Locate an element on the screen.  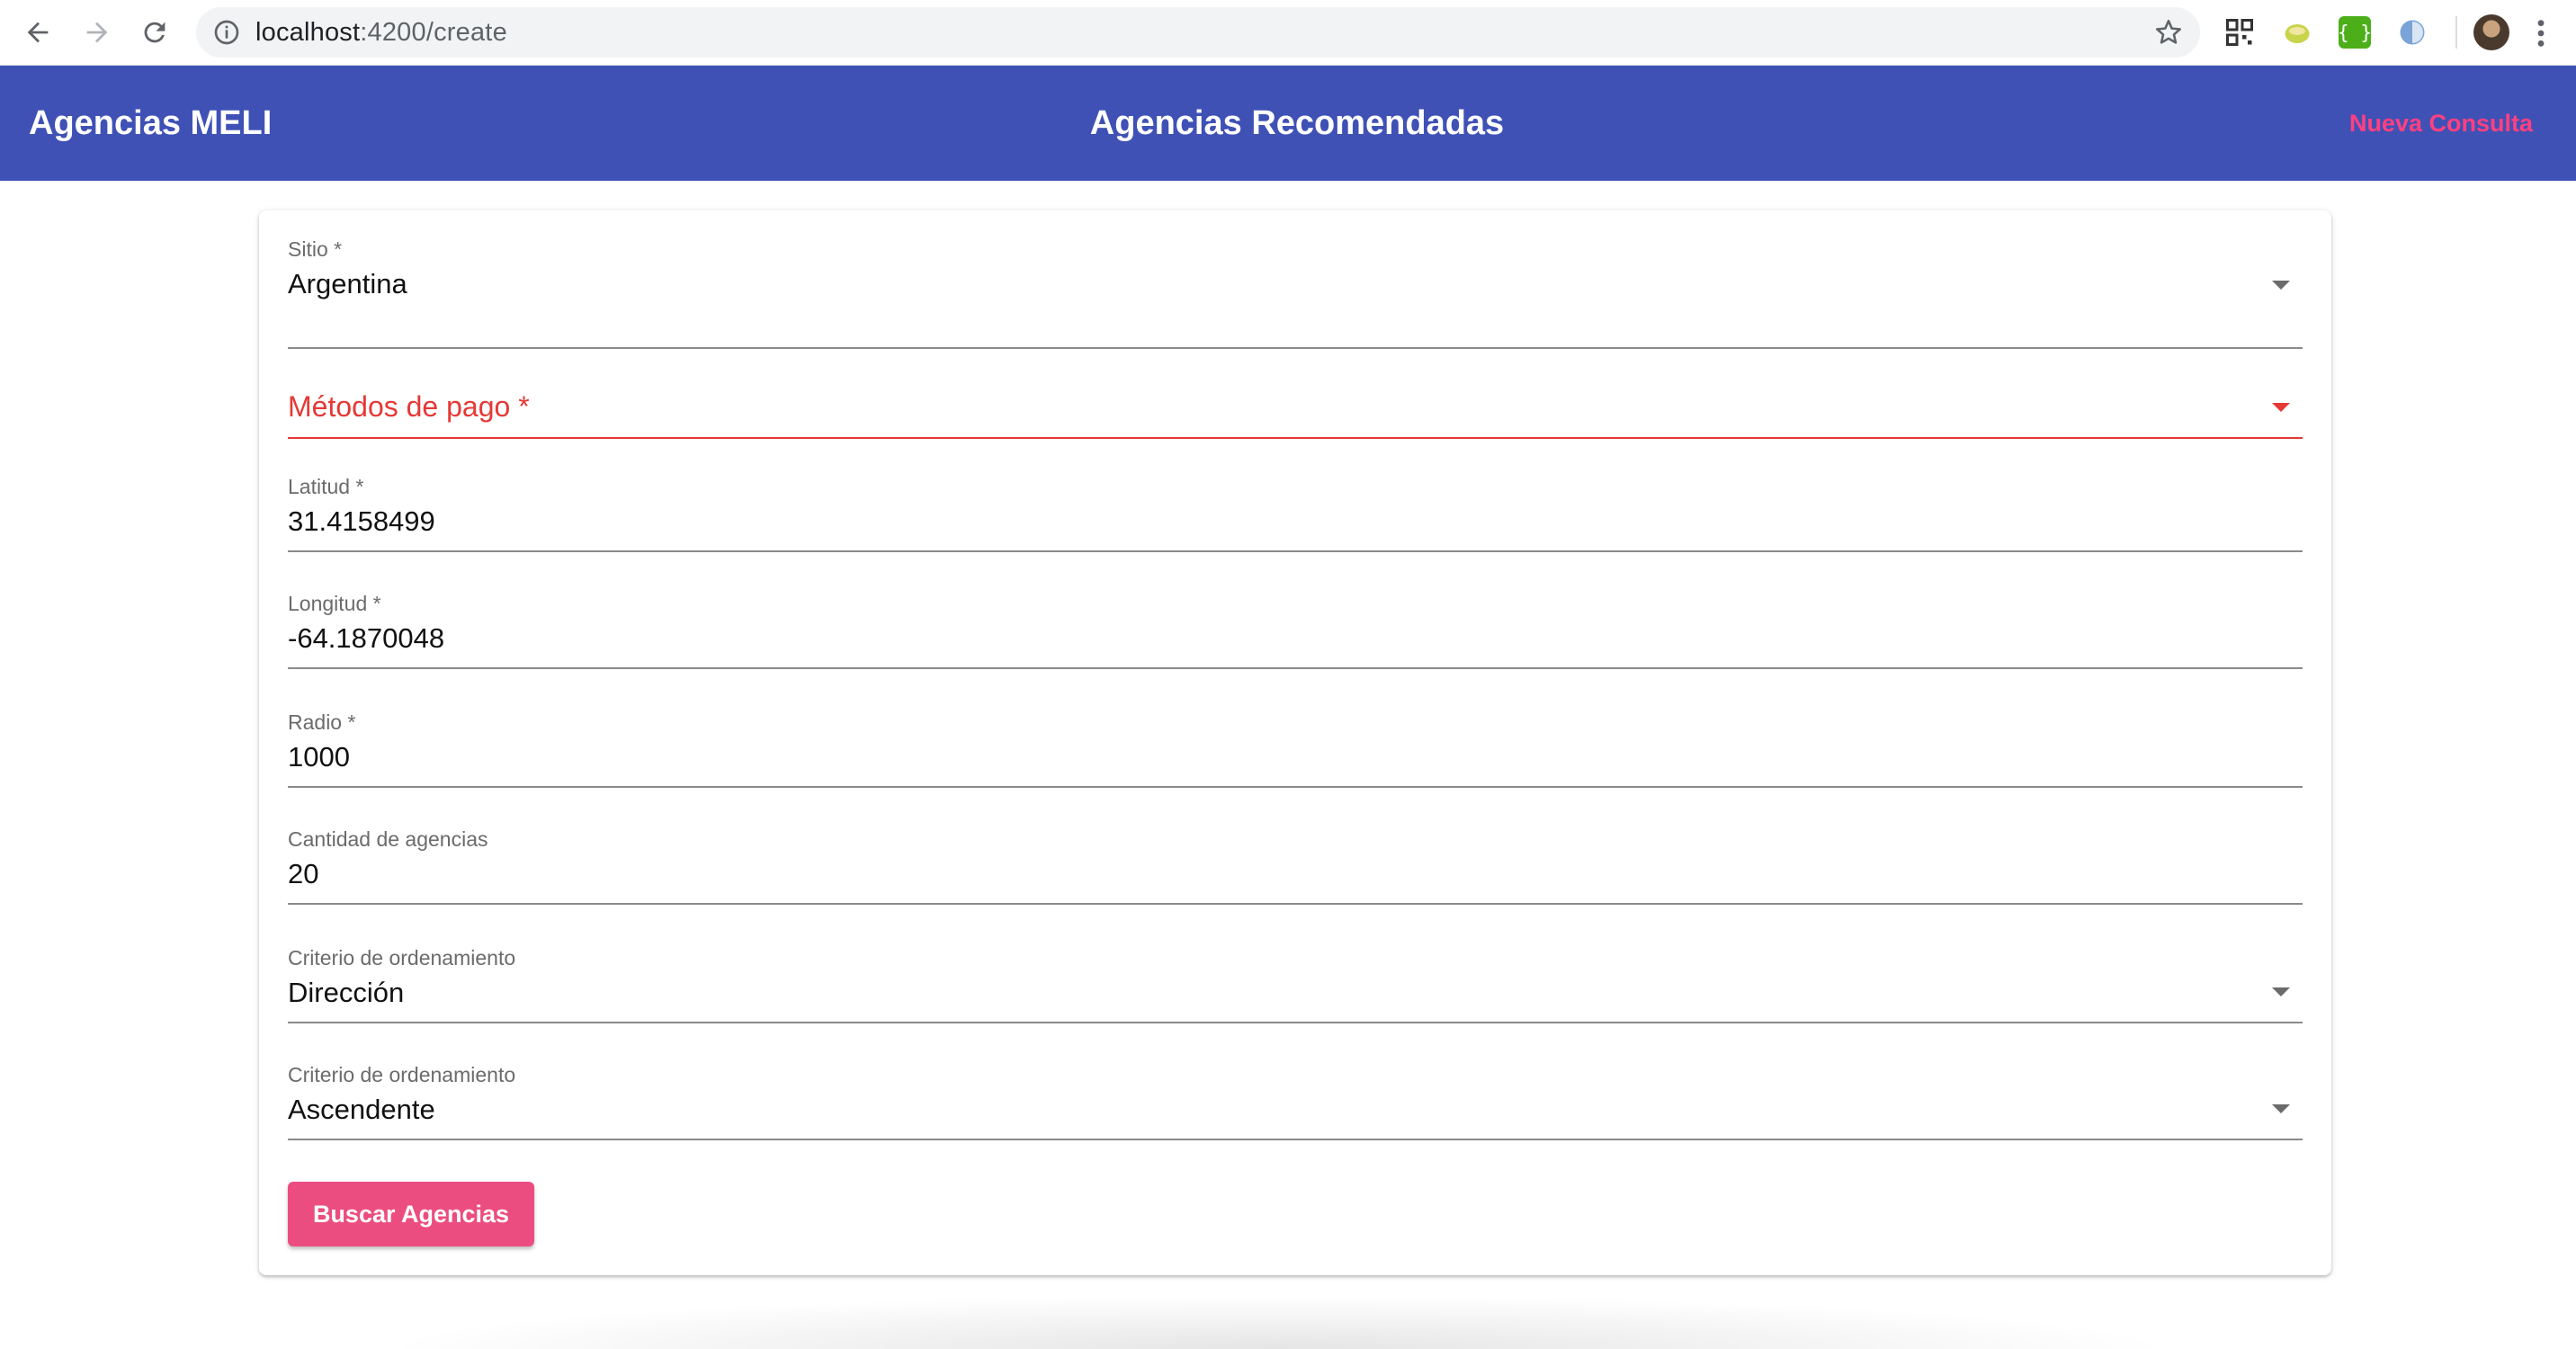
avatar is located at coordinates (2491, 32).